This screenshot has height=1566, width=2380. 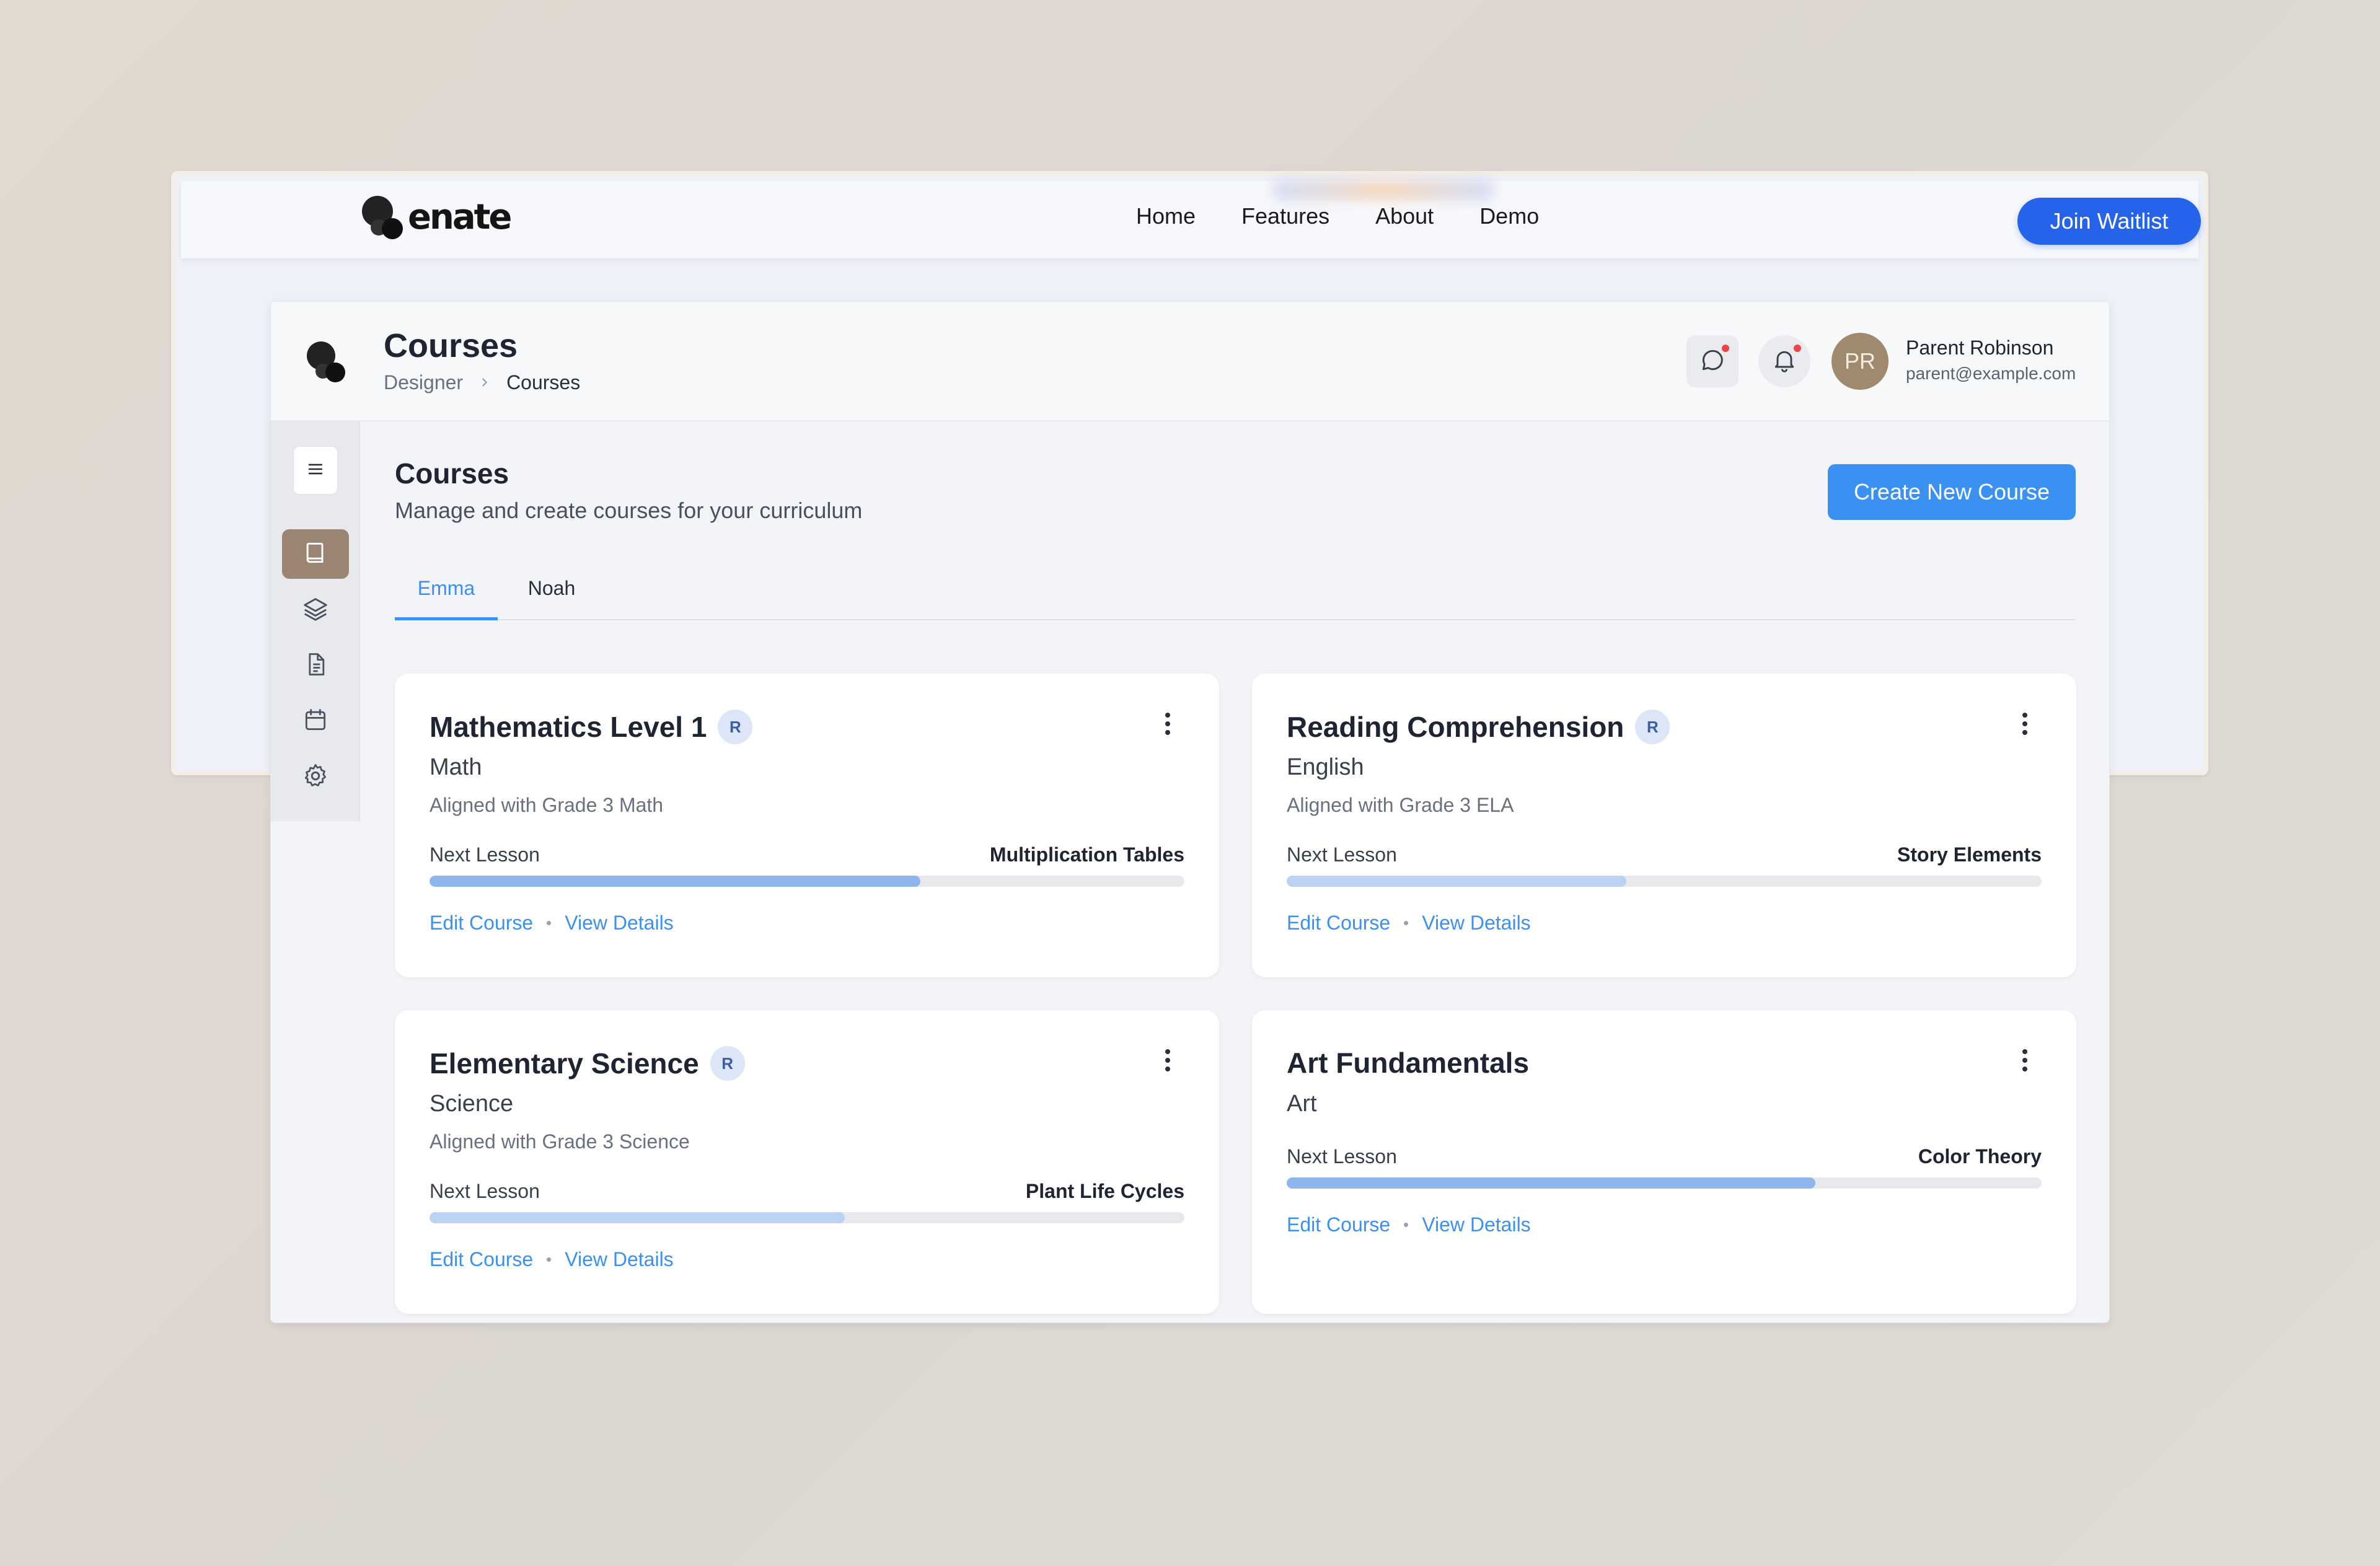 I want to click on nav-link-about: About, so click(x=1404, y=216).